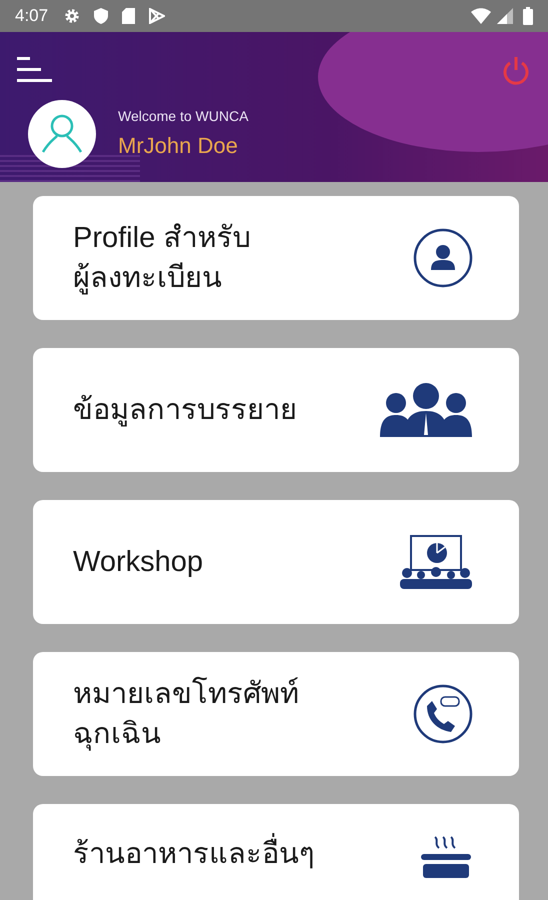 Image resolution: width=548 pixels, height=900 pixels. I want to click on status-time: 4:07, so click(31, 16).